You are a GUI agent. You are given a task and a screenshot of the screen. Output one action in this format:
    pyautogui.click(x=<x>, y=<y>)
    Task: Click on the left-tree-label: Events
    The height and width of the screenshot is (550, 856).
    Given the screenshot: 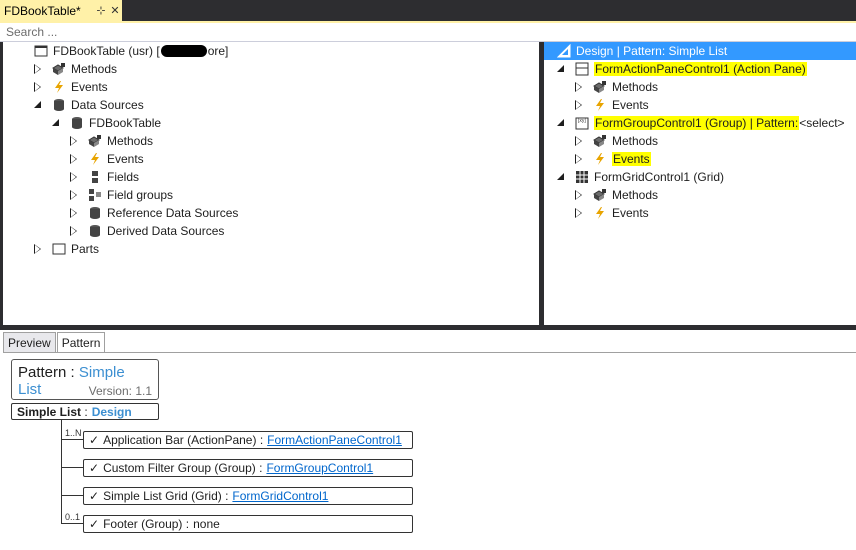 What is the action you would take?
    pyautogui.click(x=89, y=87)
    